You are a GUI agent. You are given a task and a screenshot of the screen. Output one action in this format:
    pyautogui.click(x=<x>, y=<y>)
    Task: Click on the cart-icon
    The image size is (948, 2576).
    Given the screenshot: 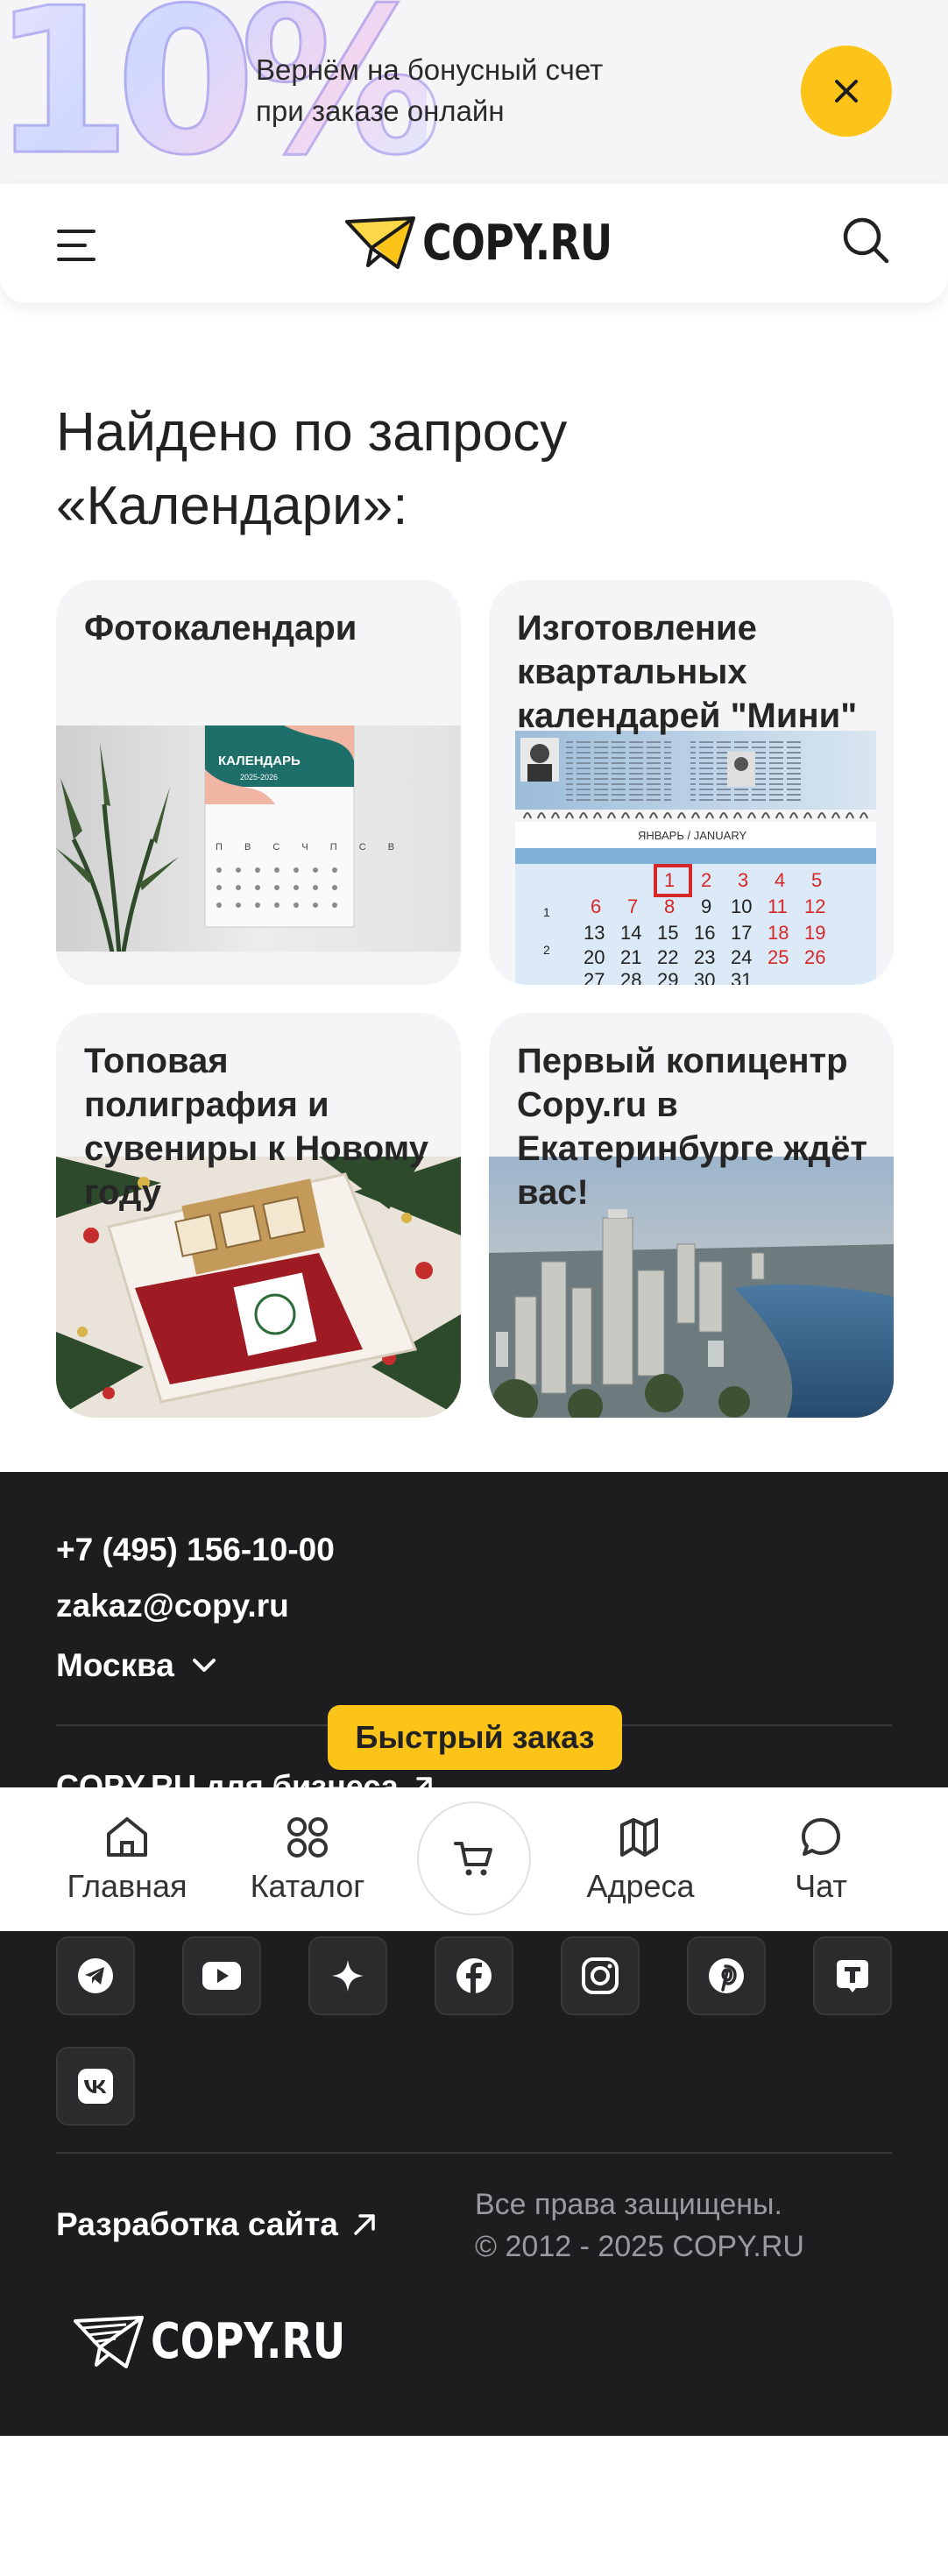 What is the action you would take?
    pyautogui.click(x=473, y=1859)
    